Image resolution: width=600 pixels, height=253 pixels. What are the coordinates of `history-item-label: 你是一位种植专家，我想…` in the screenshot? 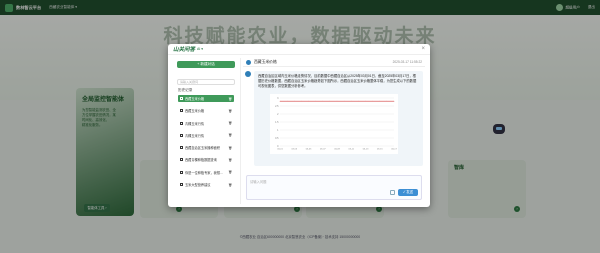 It's located at (204, 172).